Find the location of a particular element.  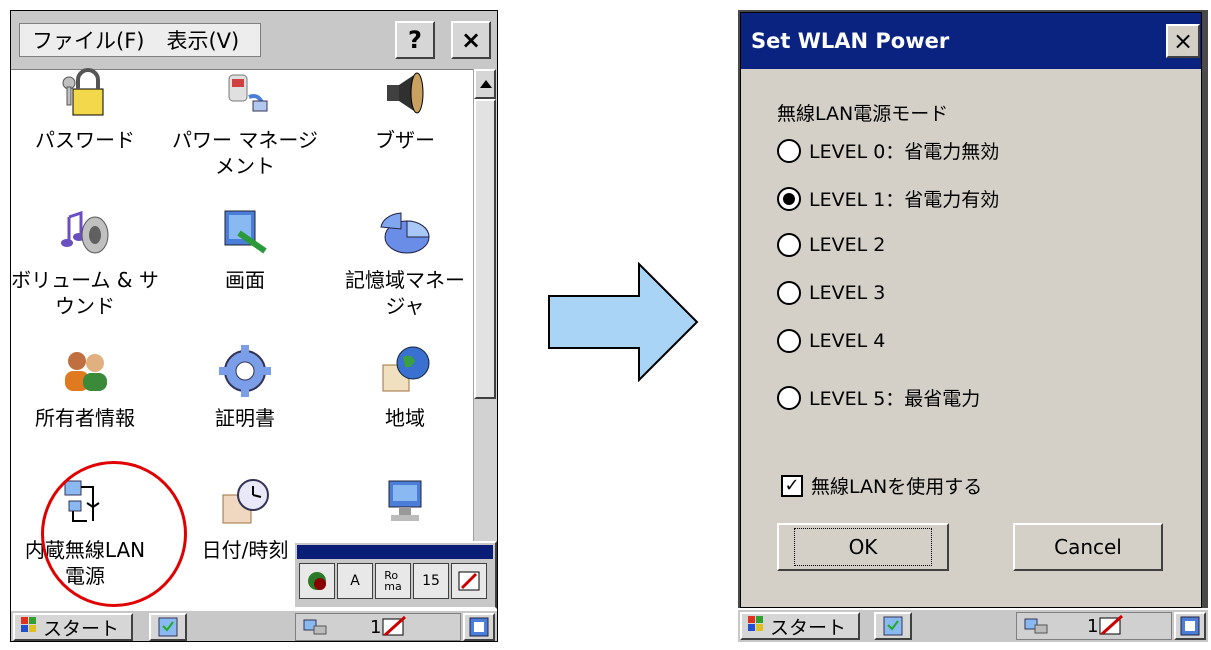

icon-label: パスワード is located at coordinates (85, 140).